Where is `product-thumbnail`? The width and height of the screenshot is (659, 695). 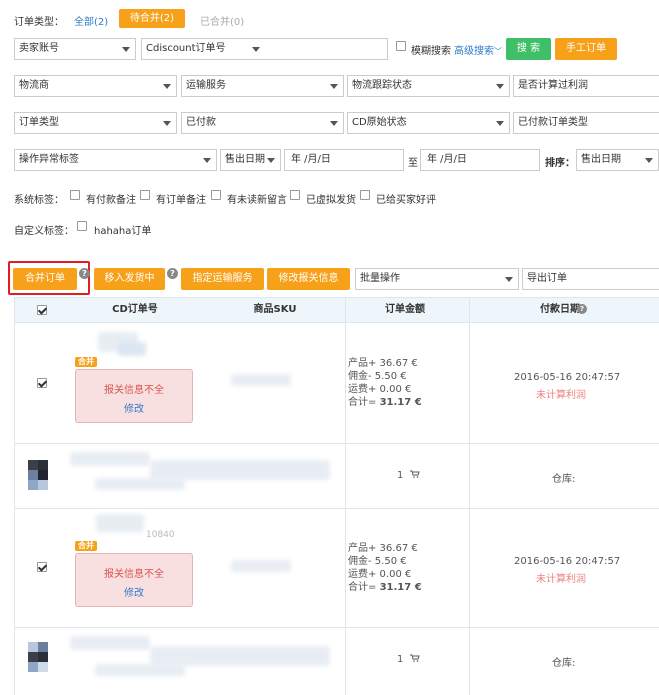 product-thumbnail is located at coordinates (39, 658).